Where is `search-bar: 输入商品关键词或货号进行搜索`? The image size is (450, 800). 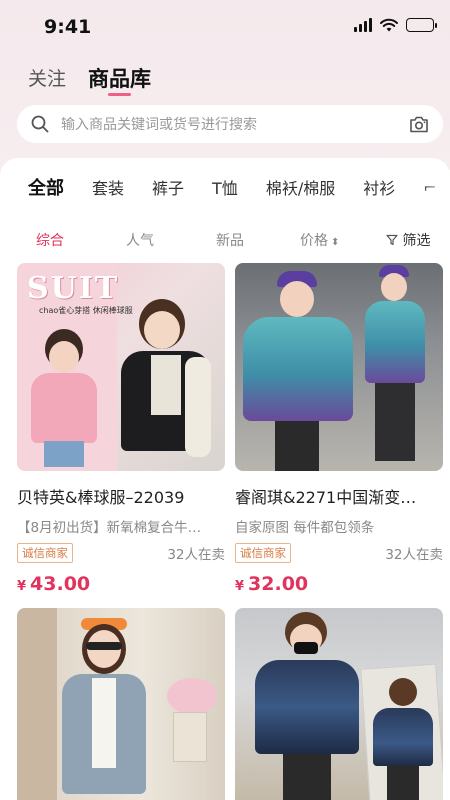 search-bar: 输入商品关键词或货号进行搜索 is located at coordinates (230, 124).